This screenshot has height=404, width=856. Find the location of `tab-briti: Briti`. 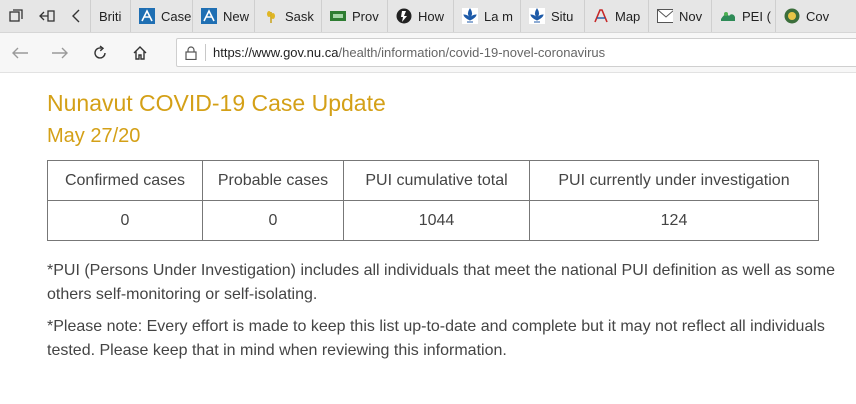

tab-briti: Briti is located at coordinates (110, 16).